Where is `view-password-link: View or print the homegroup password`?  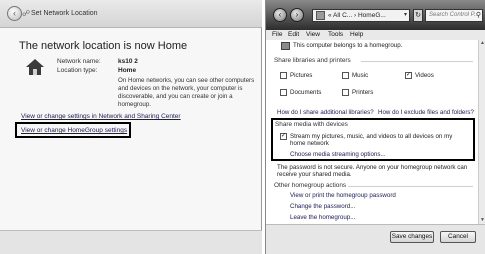 view-password-link: View or print the homegroup password is located at coordinates (343, 195).